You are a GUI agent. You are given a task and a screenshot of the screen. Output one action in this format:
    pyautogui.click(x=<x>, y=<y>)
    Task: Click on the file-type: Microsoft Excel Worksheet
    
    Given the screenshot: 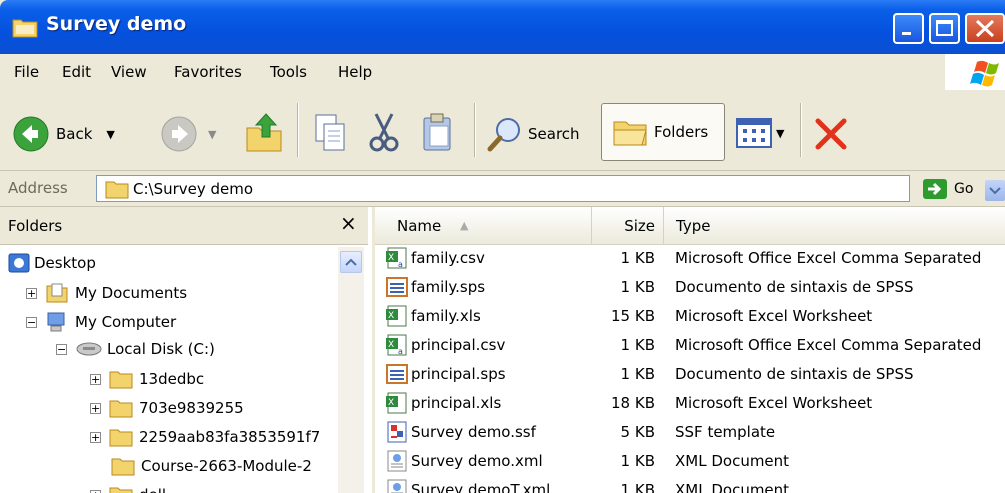 What is the action you would take?
    pyautogui.click(x=774, y=403)
    